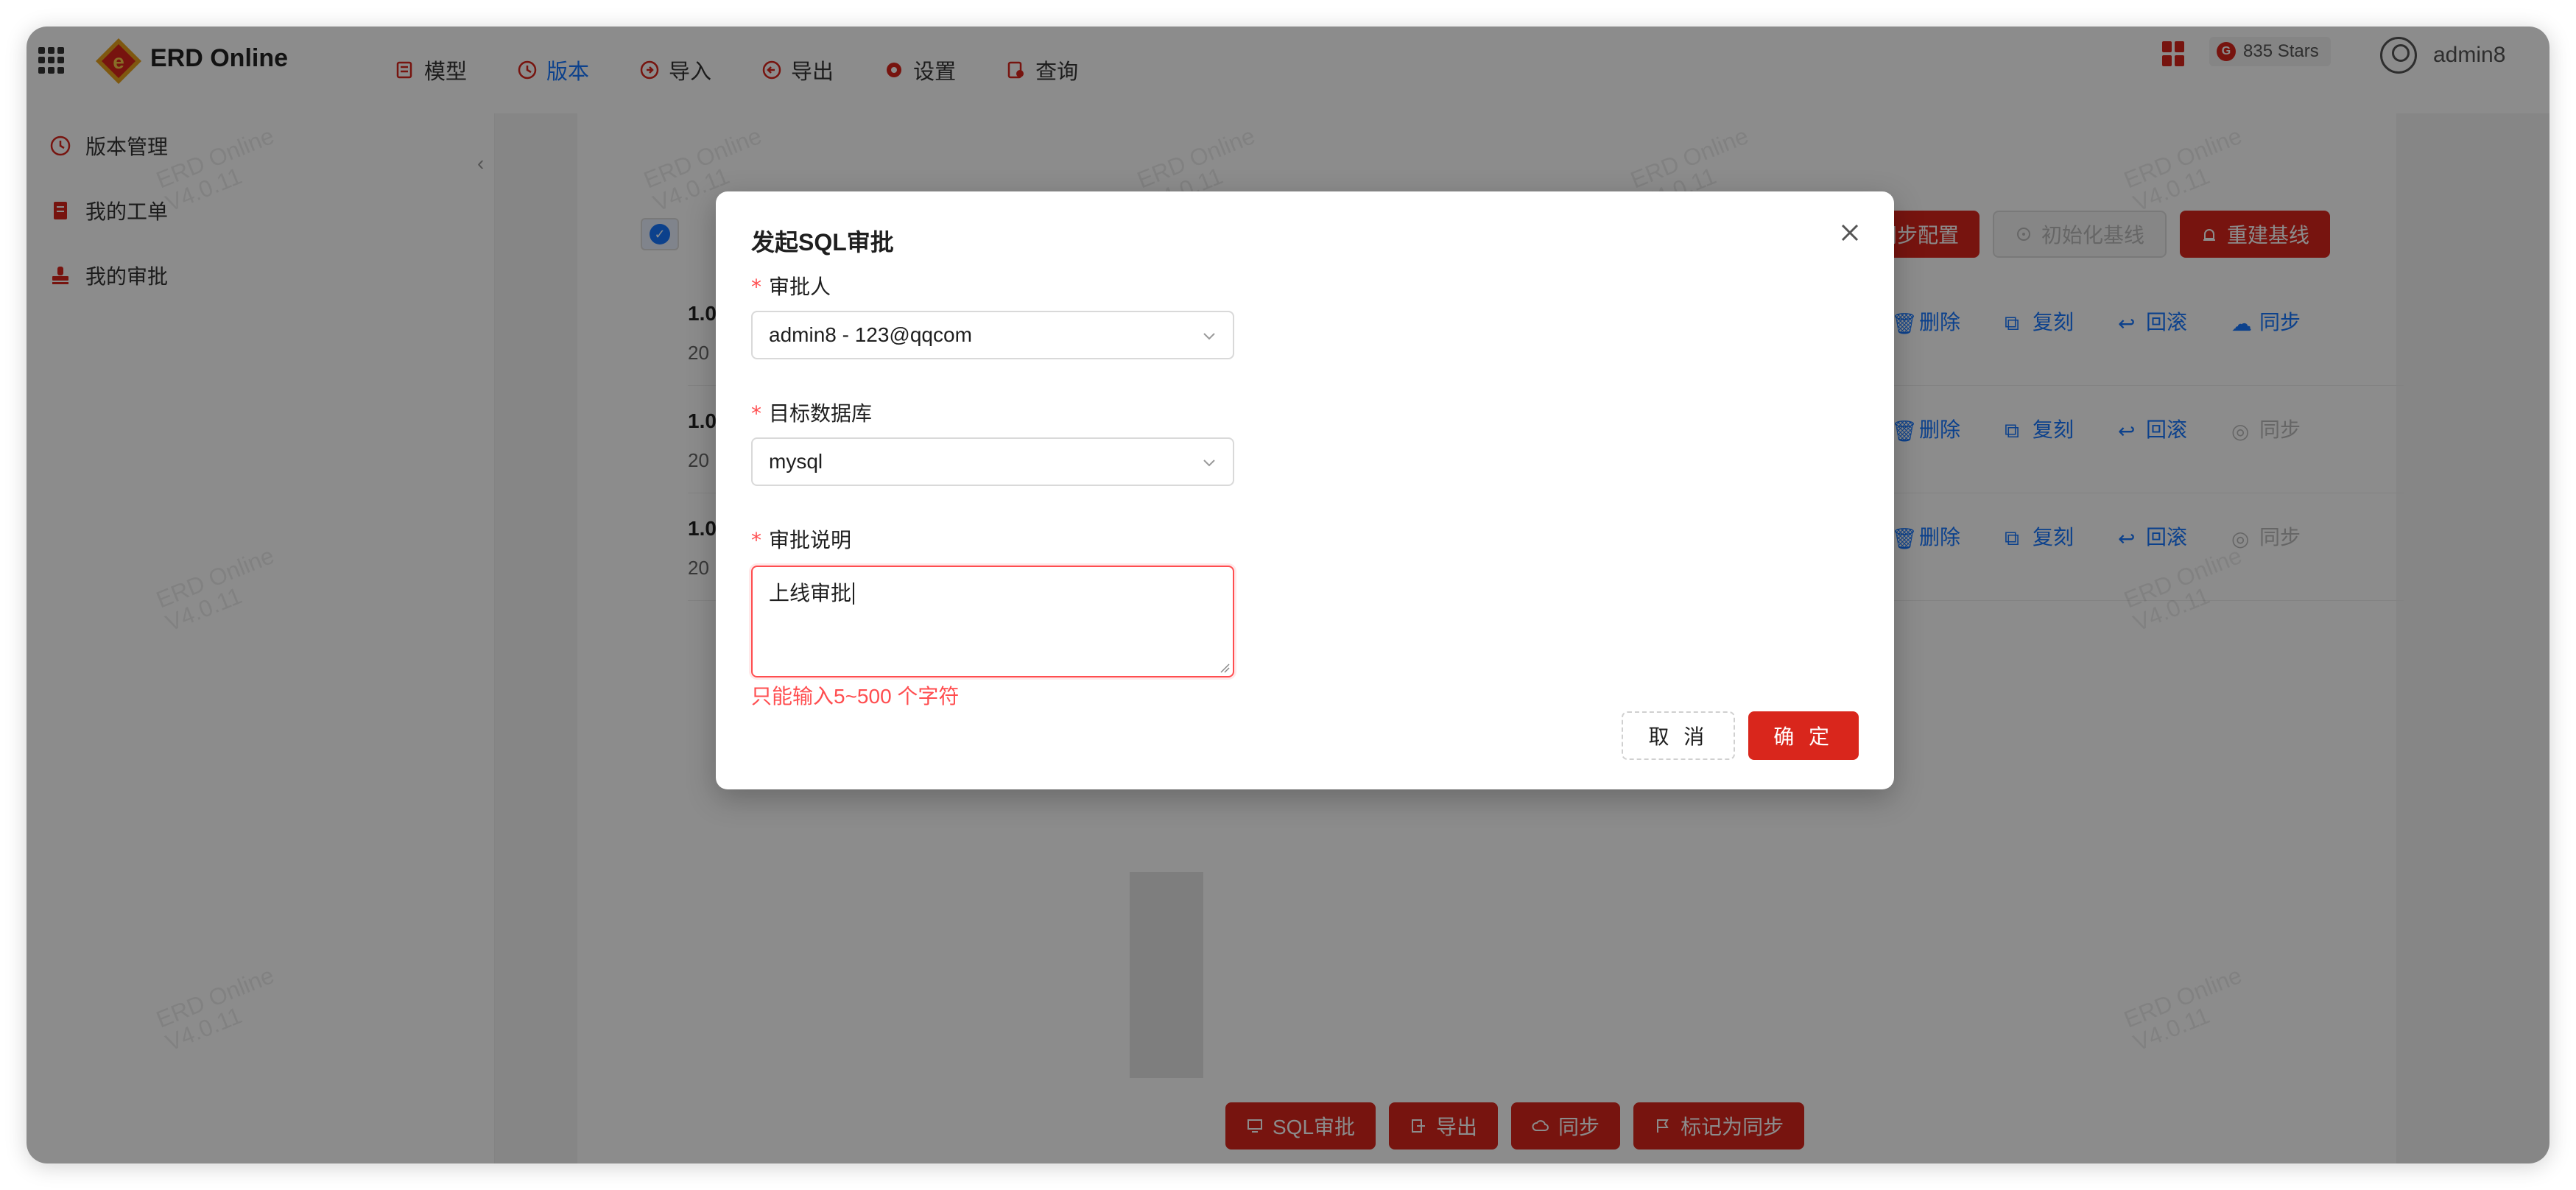  I want to click on description-value: 上线审批, so click(810, 593).